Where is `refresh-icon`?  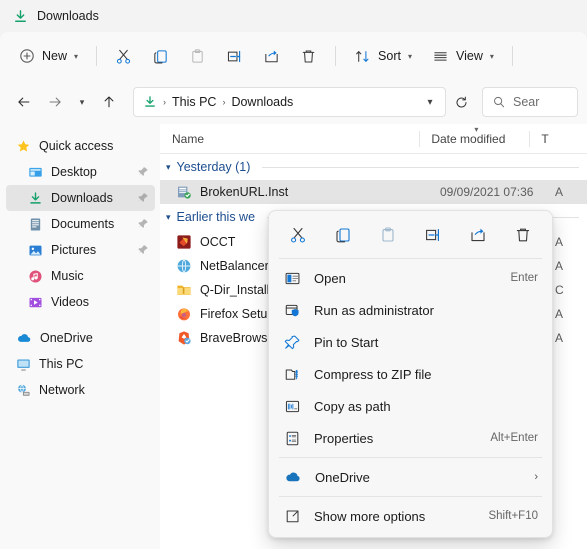 refresh-icon is located at coordinates (461, 102).